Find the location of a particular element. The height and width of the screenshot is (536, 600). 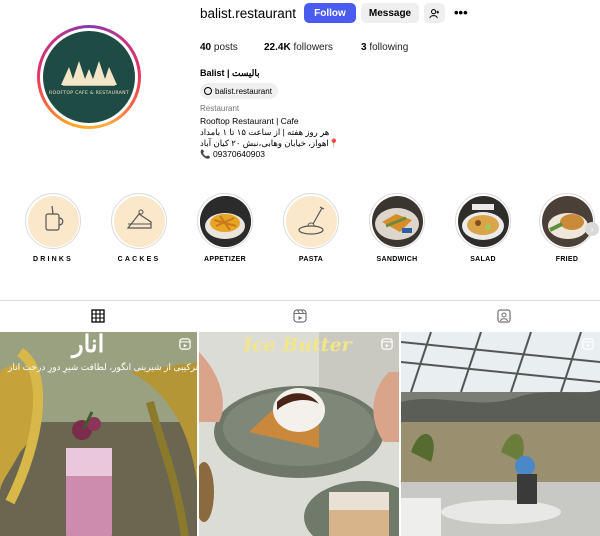

restaurant-logo-icon is located at coordinates (89, 73).